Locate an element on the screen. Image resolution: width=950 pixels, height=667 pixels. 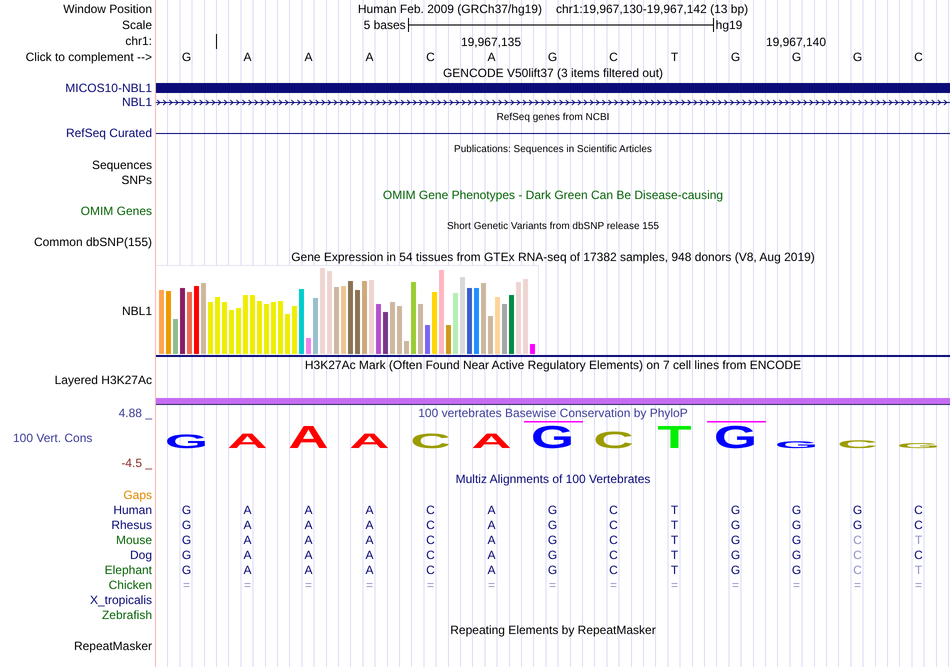
track-label: Elephant is located at coordinates (128, 569).